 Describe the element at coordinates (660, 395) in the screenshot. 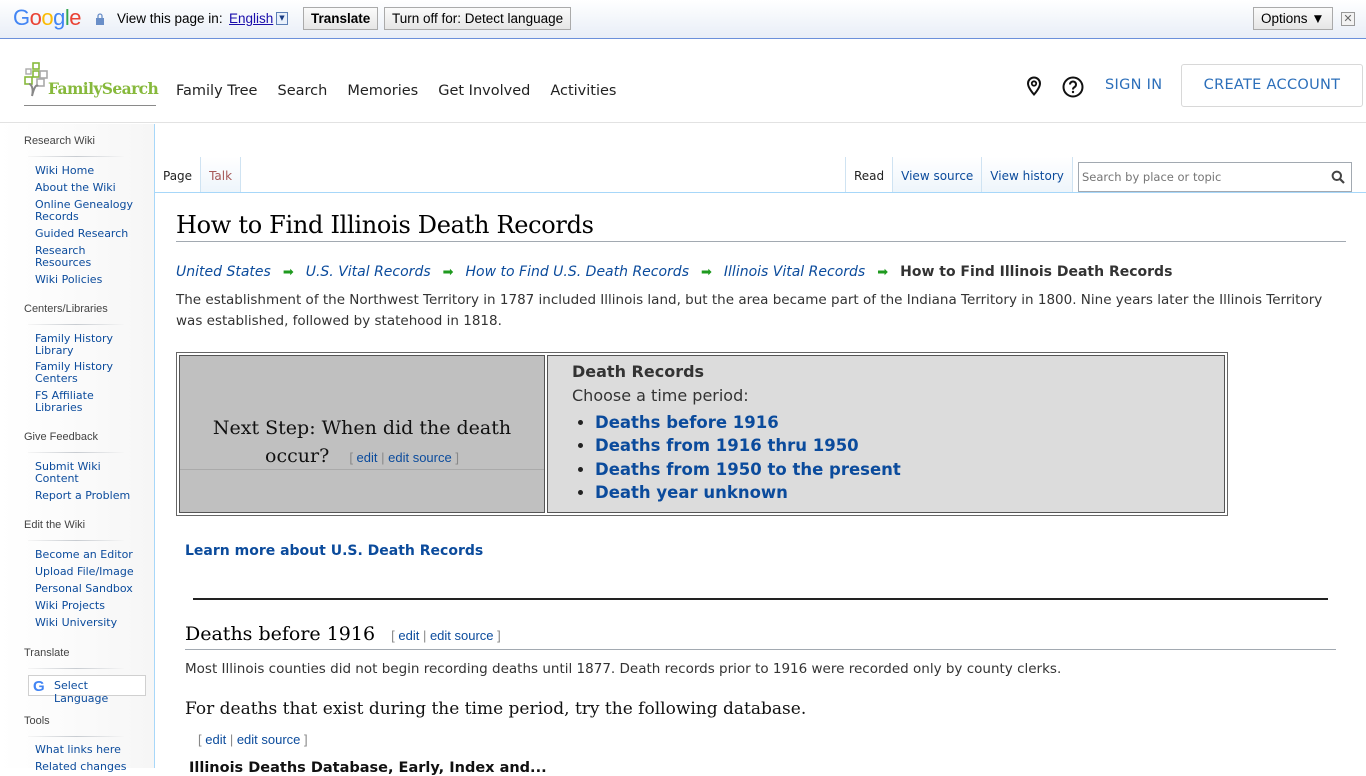

I see `choose-period-label: Choose a time period:` at that location.